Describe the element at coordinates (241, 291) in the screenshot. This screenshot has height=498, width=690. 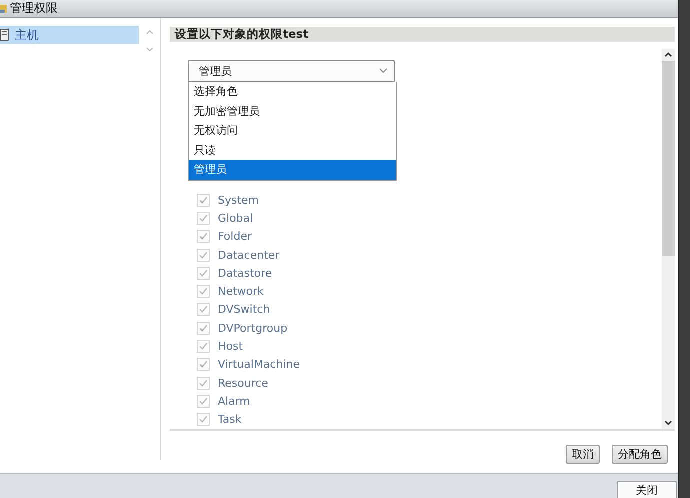
I see `permission-label: Network` at that location.